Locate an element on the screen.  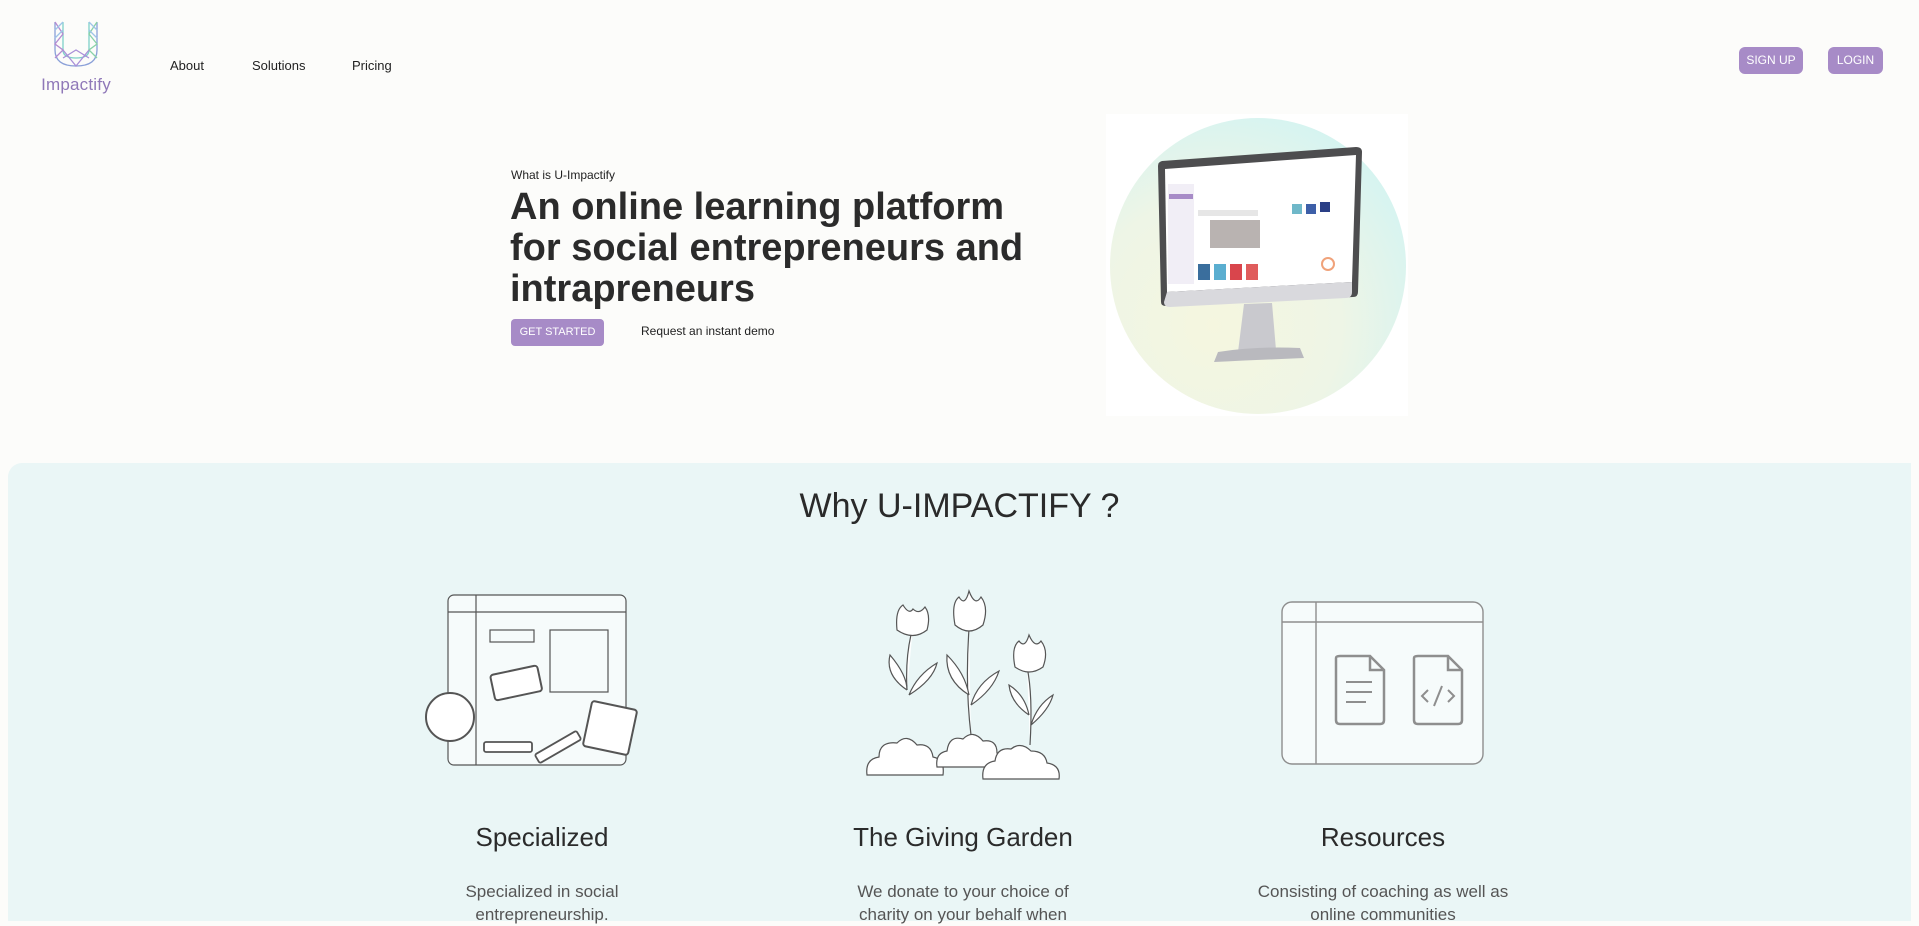
feature-title-giving-garden: The Giving Garden is located at coordinates (963, 837).